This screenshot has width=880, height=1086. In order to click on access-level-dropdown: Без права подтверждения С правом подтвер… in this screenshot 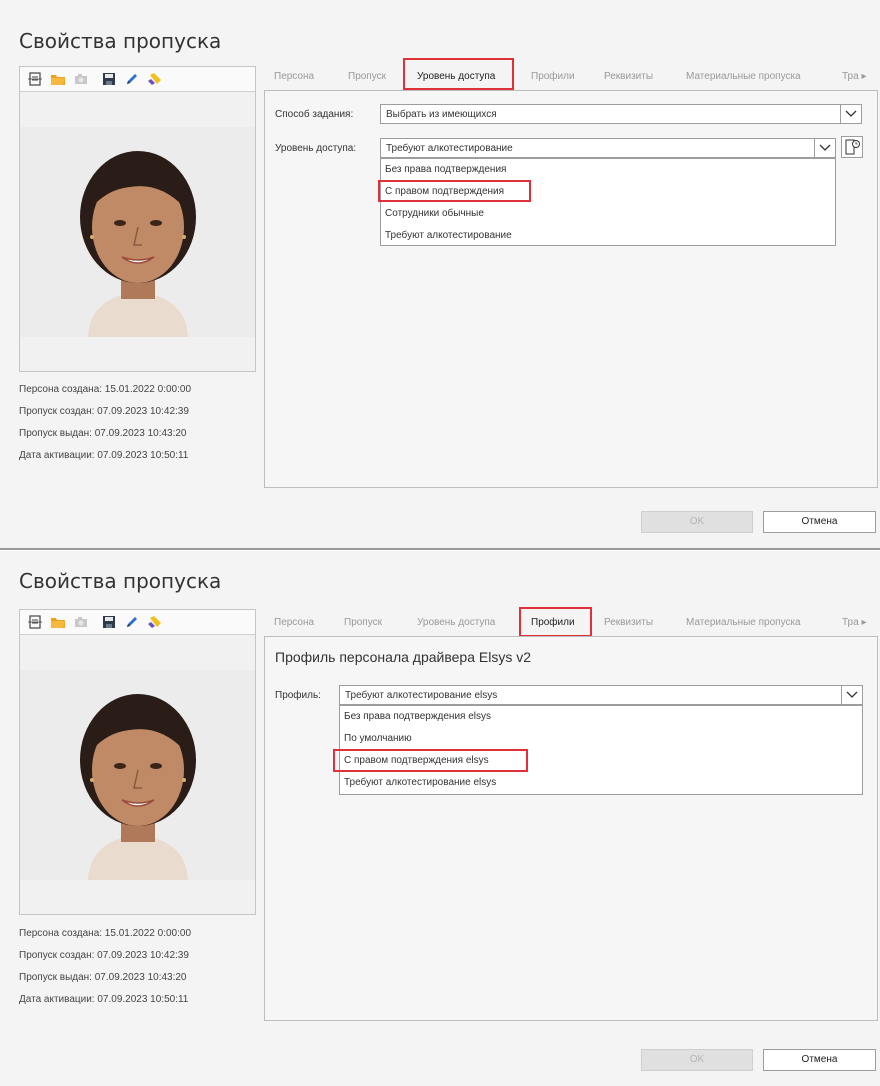, I will do `click(608, 202)`.